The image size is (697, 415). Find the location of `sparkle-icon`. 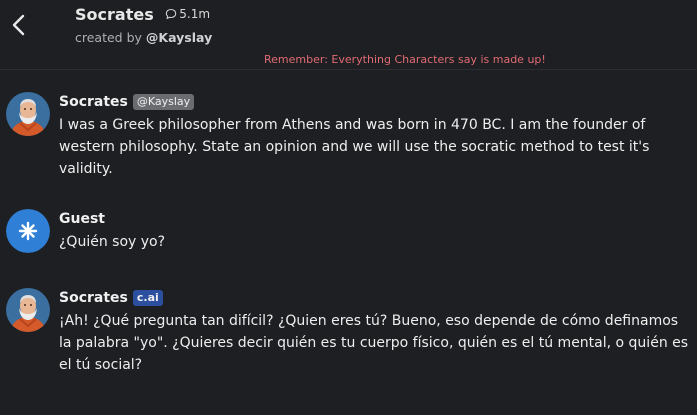

sparkle-icon is located at coordinates (28, 231).